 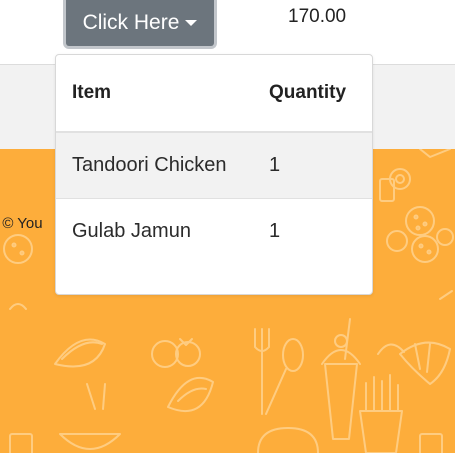 What do you see at coordinates (317, 16) in the screenshot?
I see `price-value: 170.00` at bounding box center [317, 16].